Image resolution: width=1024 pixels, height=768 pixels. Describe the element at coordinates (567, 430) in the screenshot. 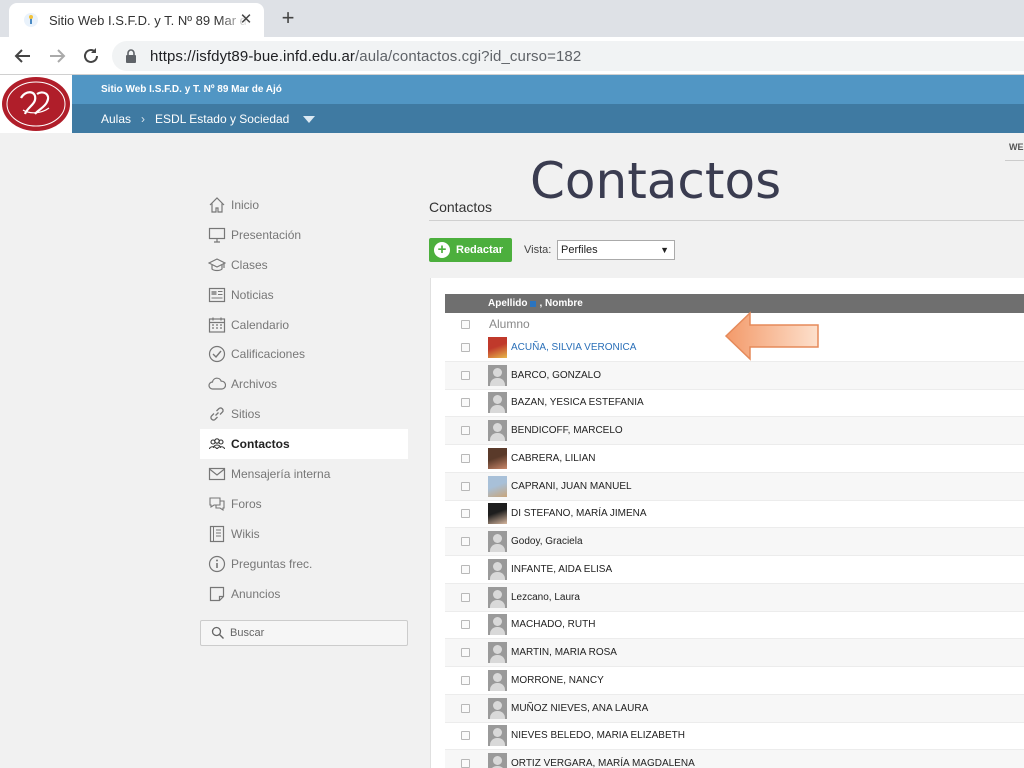

I see `contact-name: BENDICOFF, MARCELO` at that location.